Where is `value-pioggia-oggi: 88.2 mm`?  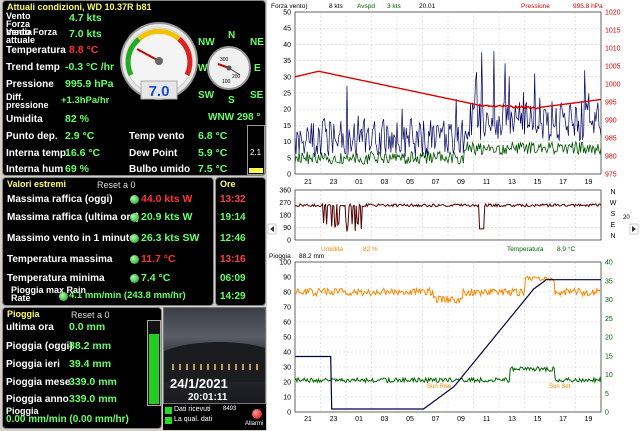
value-pioggia-oggi: 88.2 mm is located at coordinates (90, 346).